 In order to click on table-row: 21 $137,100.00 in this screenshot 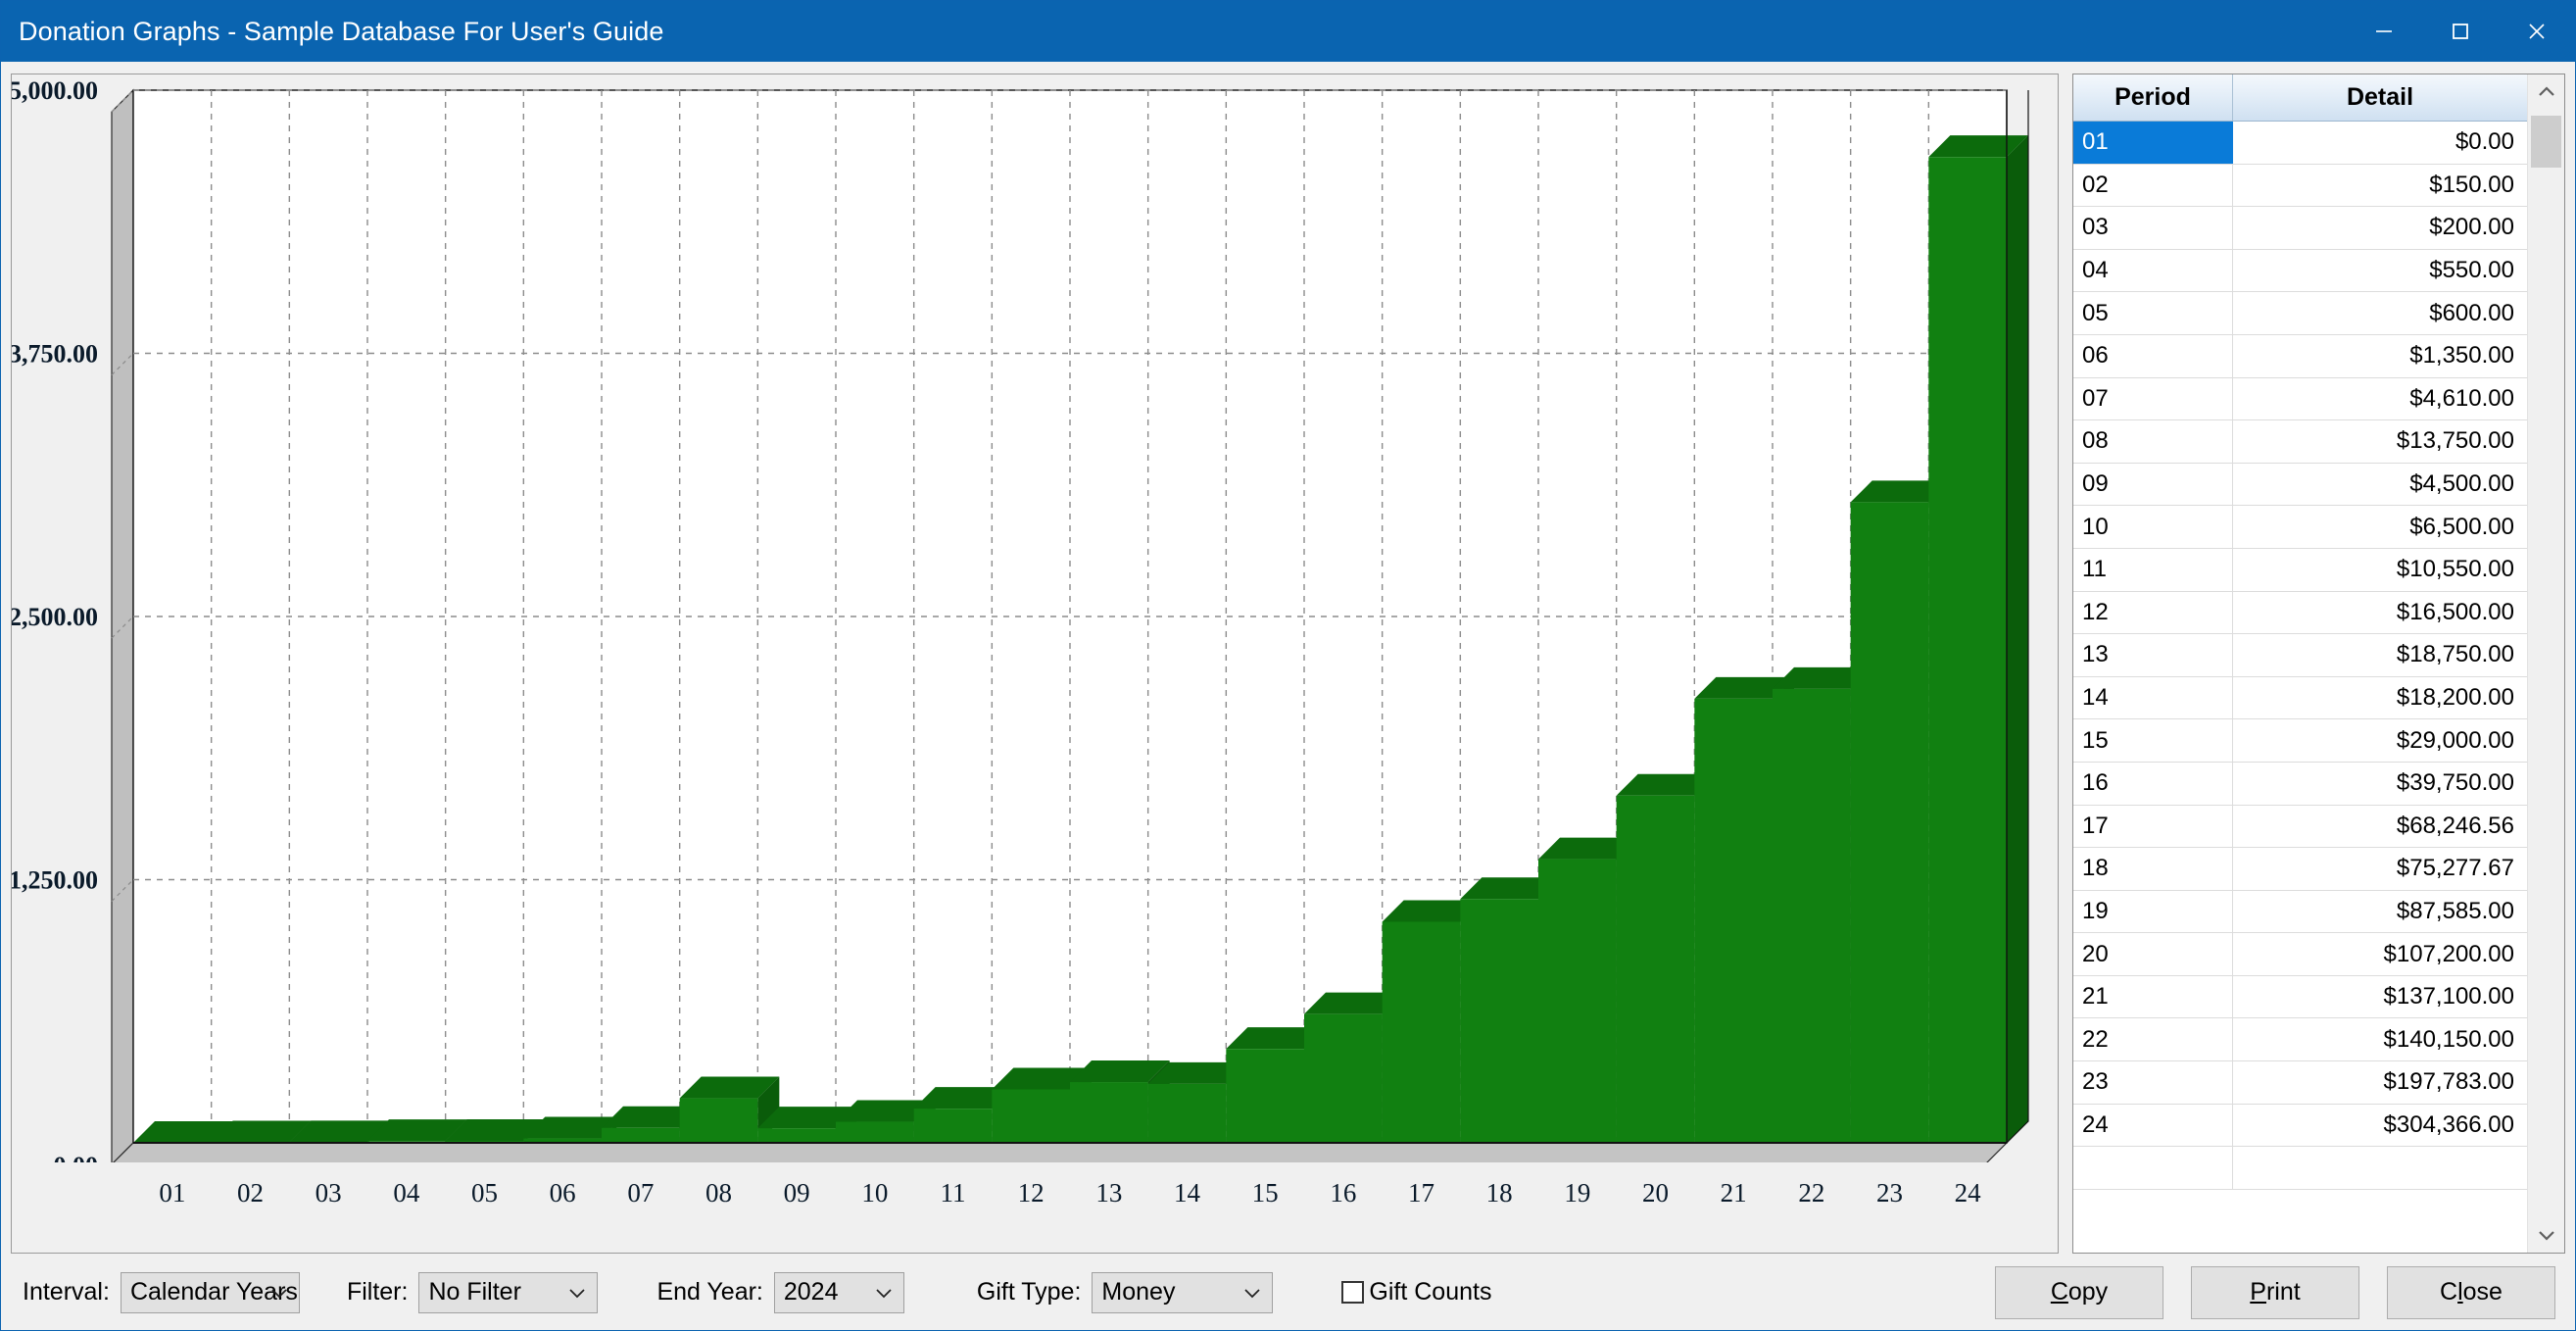, I will do `click(2300, 997)`.